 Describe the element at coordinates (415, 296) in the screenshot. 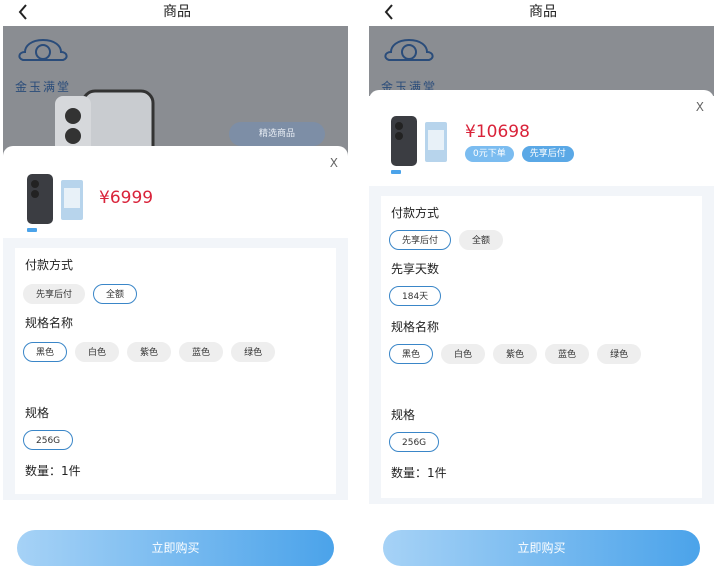

I see `days-option-184: 184天` at that location.